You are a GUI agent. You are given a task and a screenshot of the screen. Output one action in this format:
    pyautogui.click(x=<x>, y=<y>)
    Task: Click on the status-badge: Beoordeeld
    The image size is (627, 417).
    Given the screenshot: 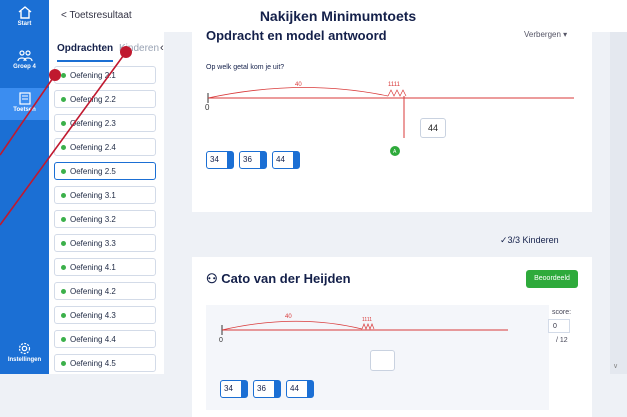 What is the action you would take?
    pyautogui.click(x=552, y=279)
    